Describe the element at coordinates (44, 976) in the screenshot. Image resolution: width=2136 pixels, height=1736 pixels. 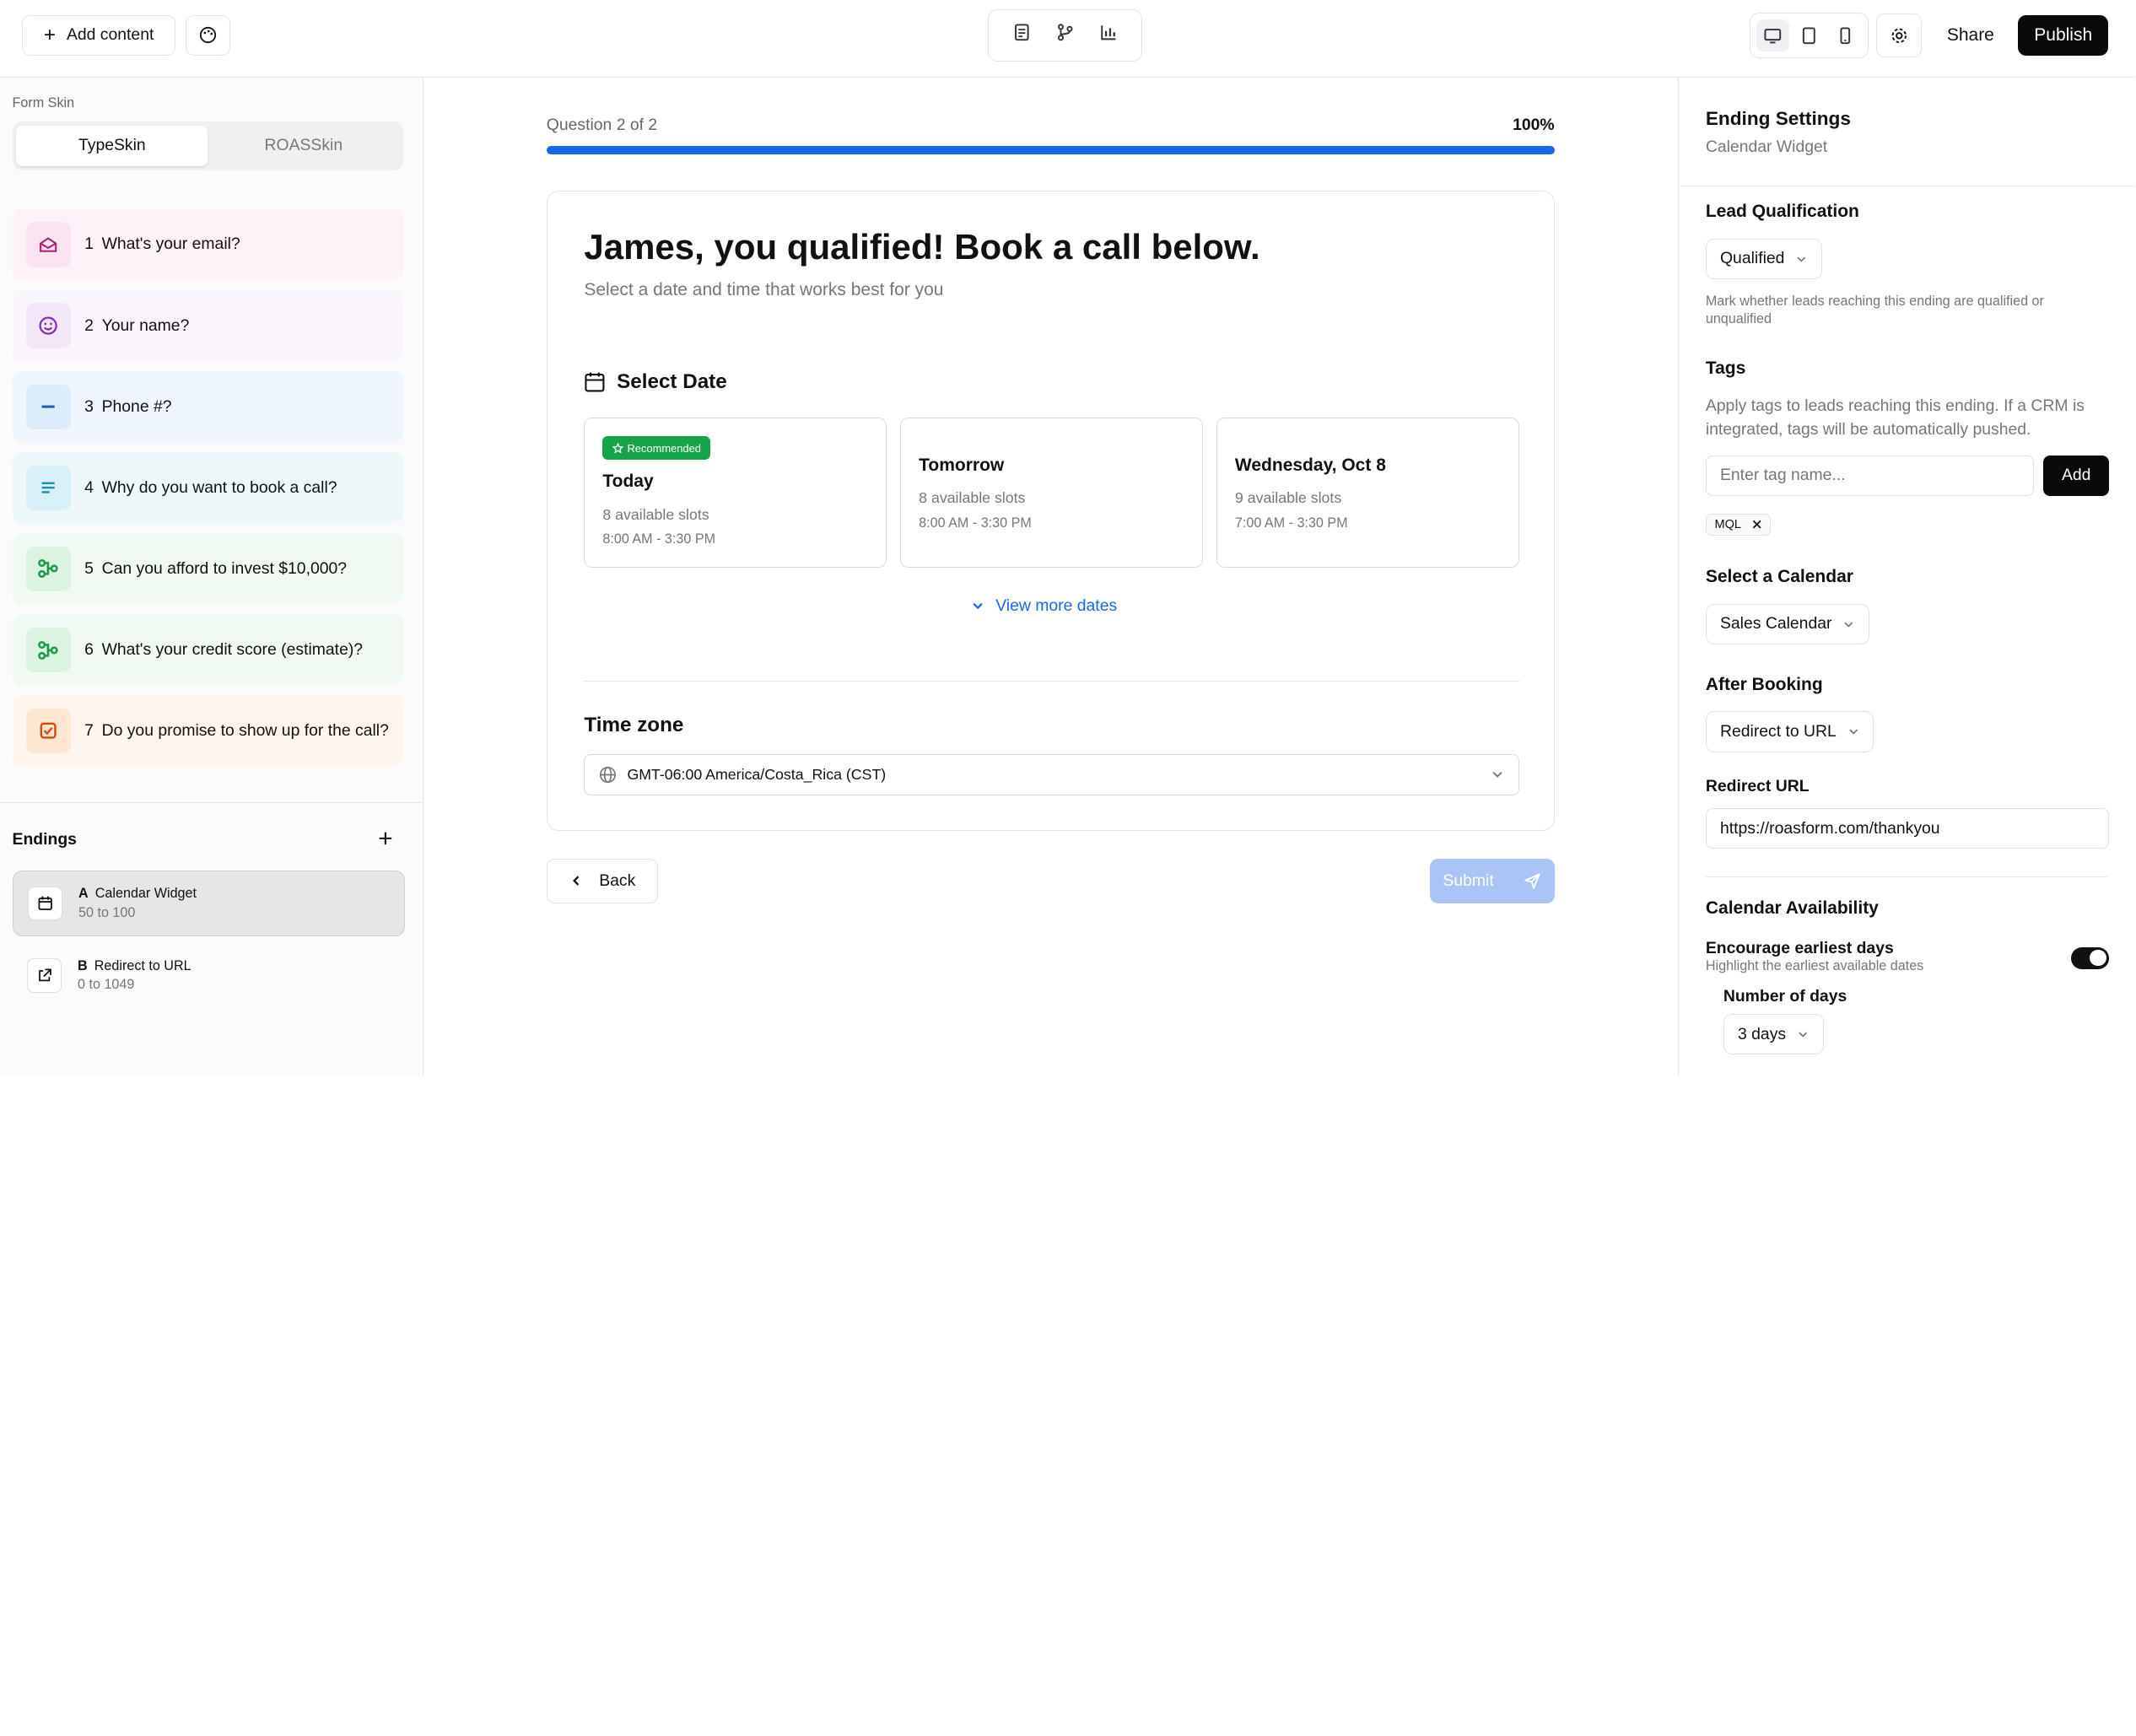
I see `external-link-icon` at that location.